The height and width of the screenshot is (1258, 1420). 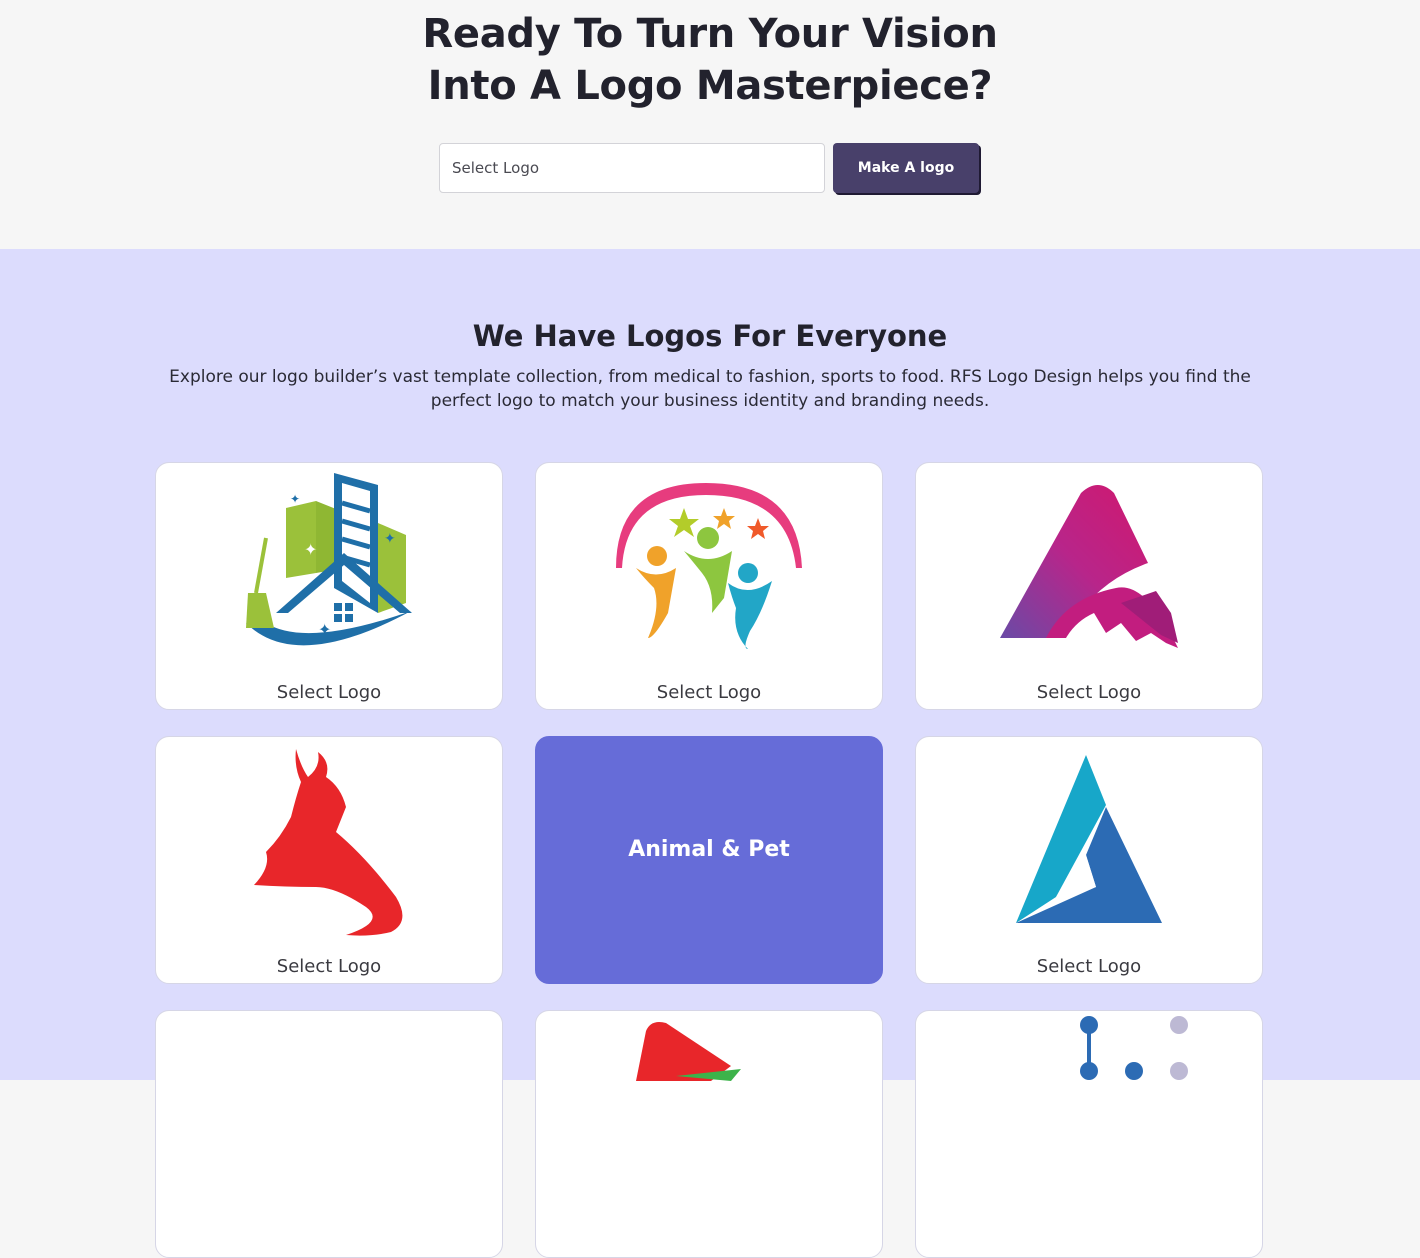 I want to click on logo-card-fashion: Select Logo, so click(x=329, y=860).